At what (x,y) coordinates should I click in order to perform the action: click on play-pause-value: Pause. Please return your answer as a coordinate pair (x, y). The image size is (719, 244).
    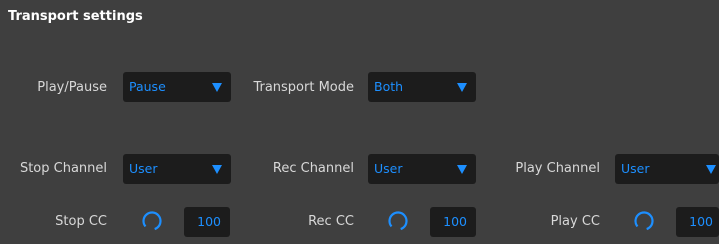
    Looking at the image, I should click on (147, 86).